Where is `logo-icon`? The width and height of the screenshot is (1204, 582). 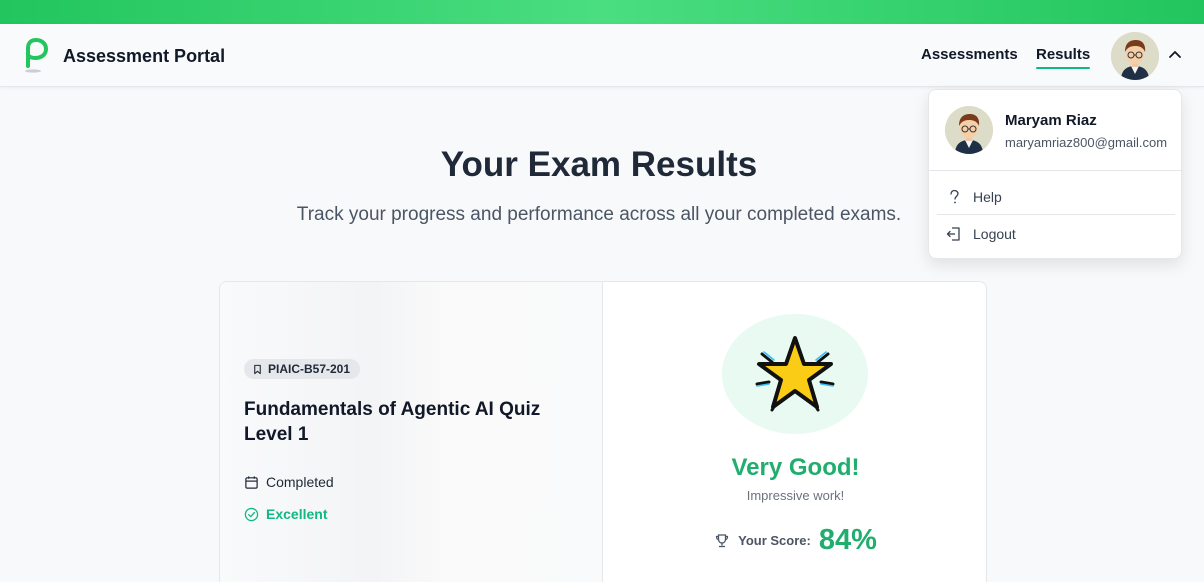 logo-icon is located at coordinates (36, 55).